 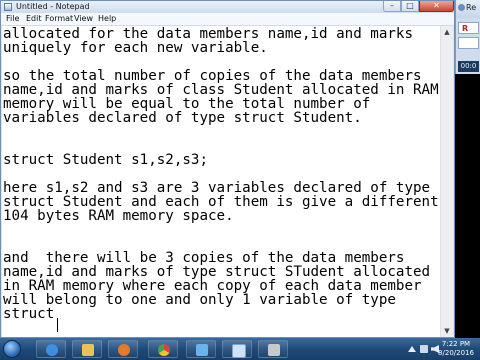 I want to click on text-line: 104 bytes RAM memory space., so click(x=118, y=216).